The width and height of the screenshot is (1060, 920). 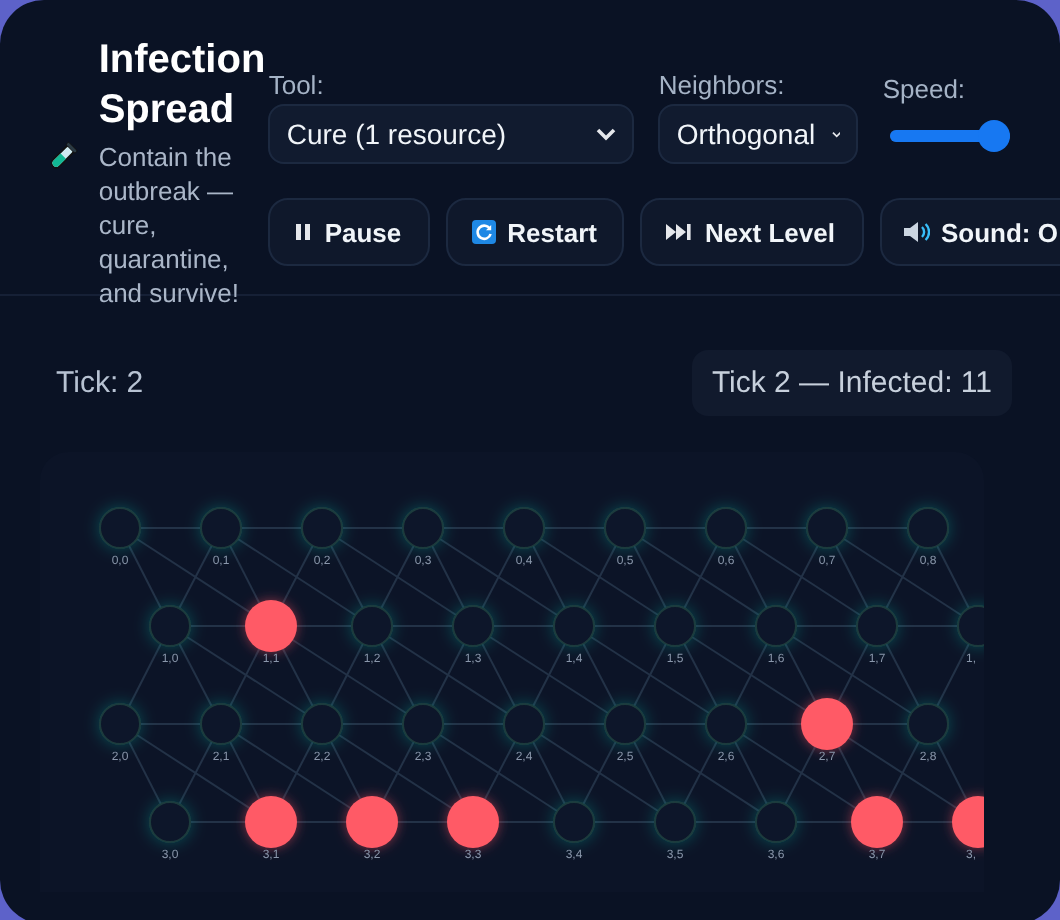 I want to click on field-label: Speed:, so click(x=925, y=89).